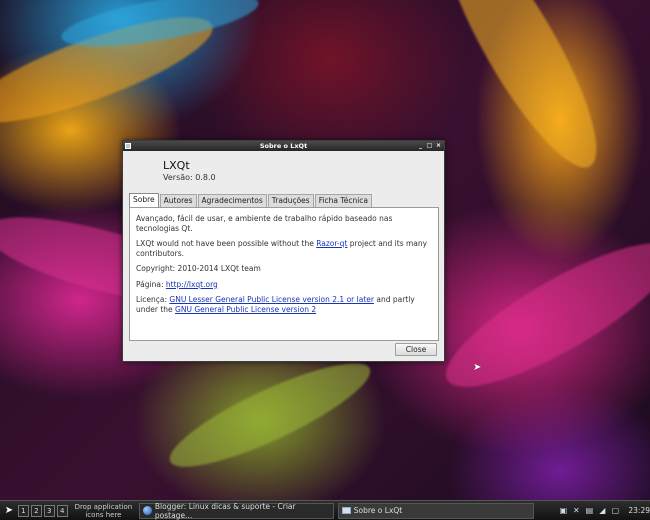 This screenshot has height=520, width=650. What do you see at coordinates (198, 268) in the screenshot?
I see `copyright-text: Copyright: 2010-2014 LXQt team` at bounding box center [198, 268].